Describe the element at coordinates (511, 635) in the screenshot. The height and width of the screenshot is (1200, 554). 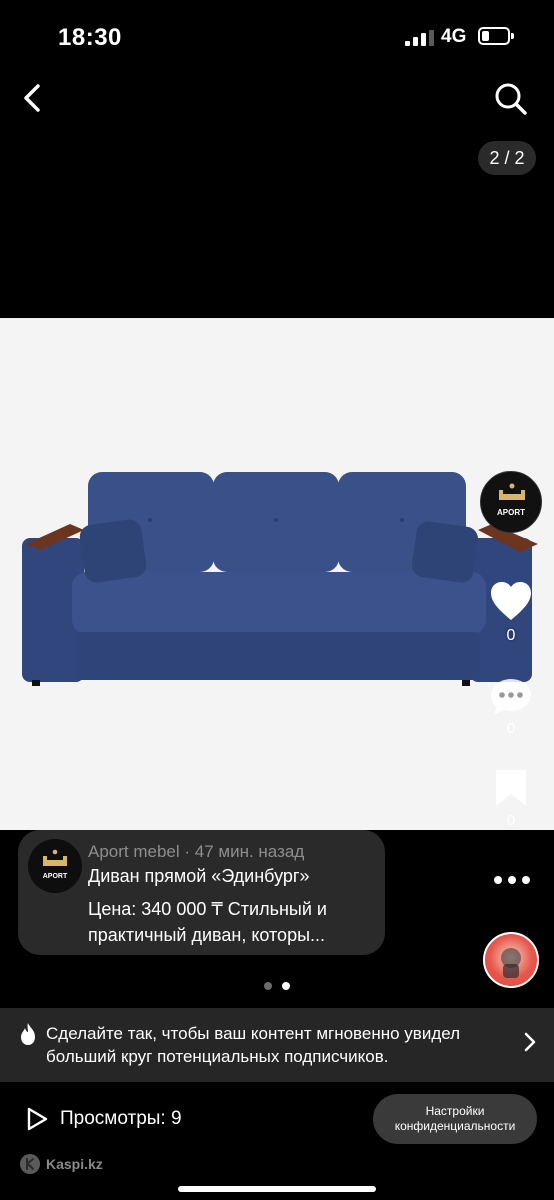
I see `like-count: 0` at that location.